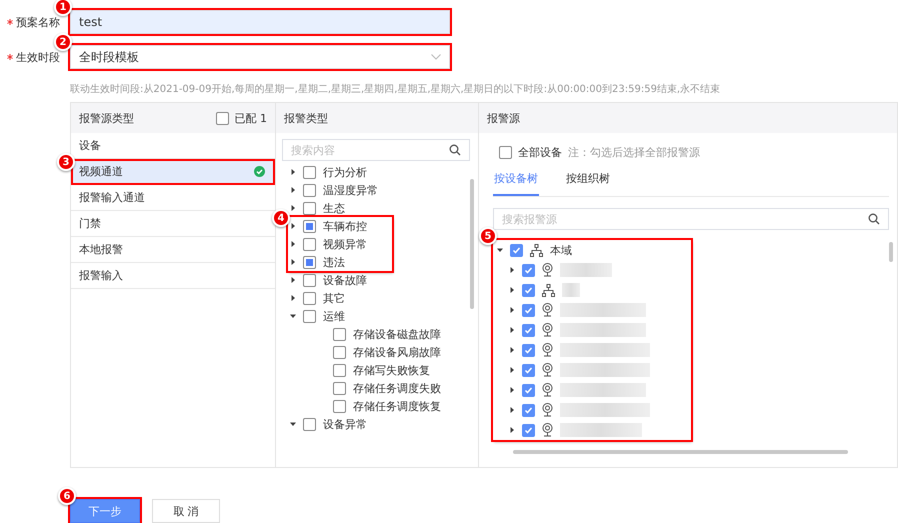 The width and height of the screenshot is (898, 523). I want to click on tree-item-label: 设备异常, so click(345, 424).